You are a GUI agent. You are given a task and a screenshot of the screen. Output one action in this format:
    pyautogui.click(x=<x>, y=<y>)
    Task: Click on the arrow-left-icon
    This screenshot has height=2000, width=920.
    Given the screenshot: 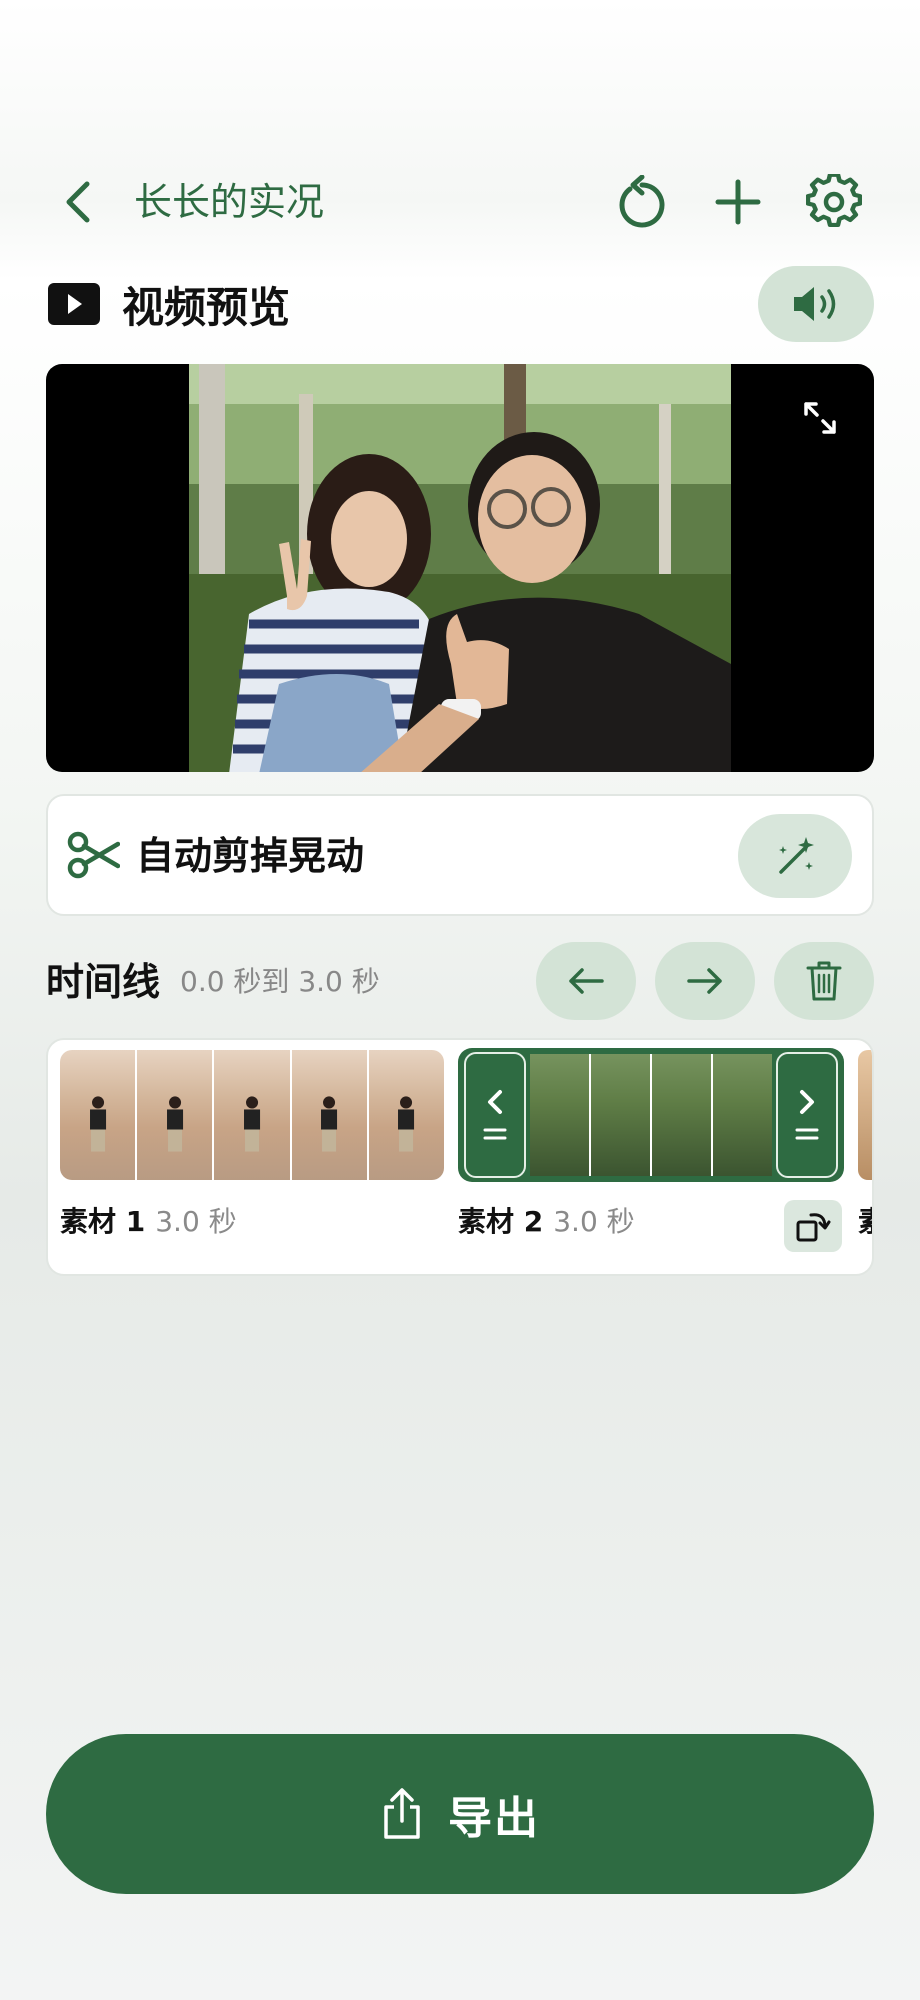 What is the action you would take?
    pyautogui.click(x=586, y=981)
    